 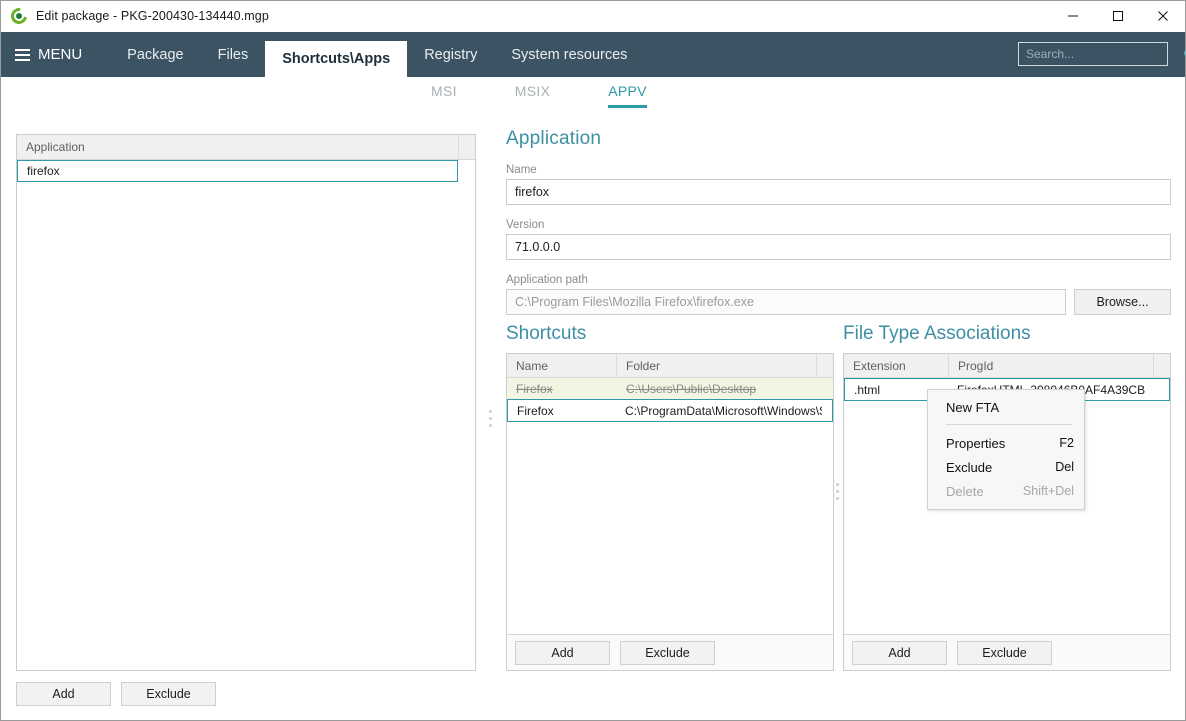 I want to click on file-type-associations-title: File Type Associations, so click(x=937, y=333).